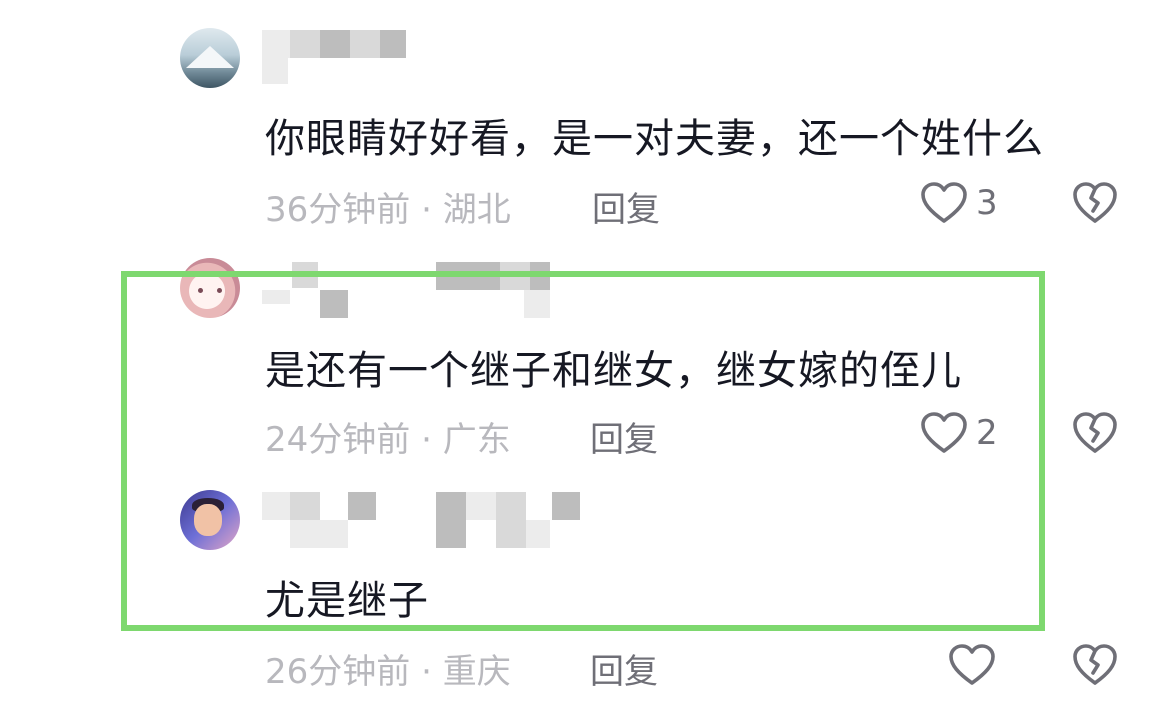  What do you see at coordinates (338, 672) in the screenshot?
I see `comment-time: 26分钟前` at bounding box center [338, 672].